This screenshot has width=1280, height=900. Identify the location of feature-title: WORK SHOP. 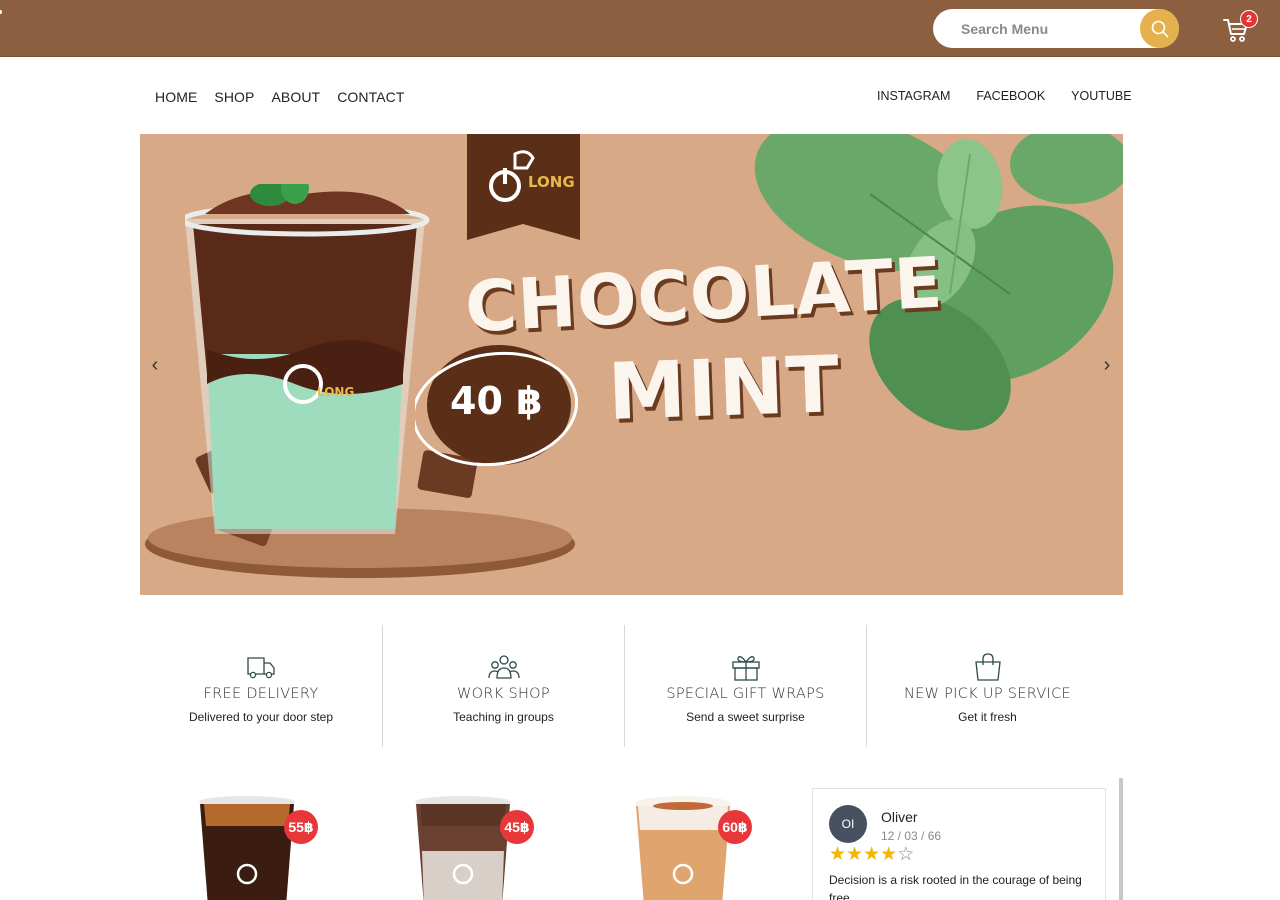
(503, 694).